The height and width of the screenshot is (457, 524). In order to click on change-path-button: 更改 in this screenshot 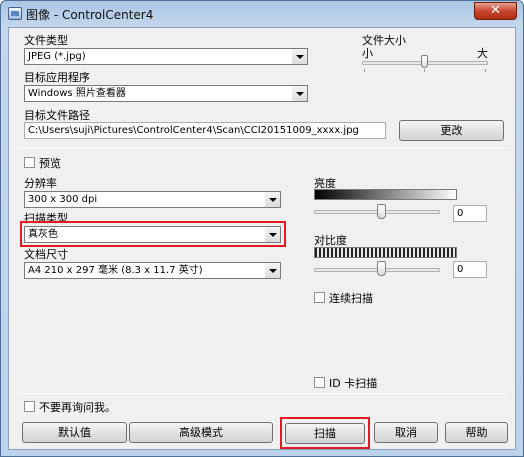, I will do `click(451, 130)`.